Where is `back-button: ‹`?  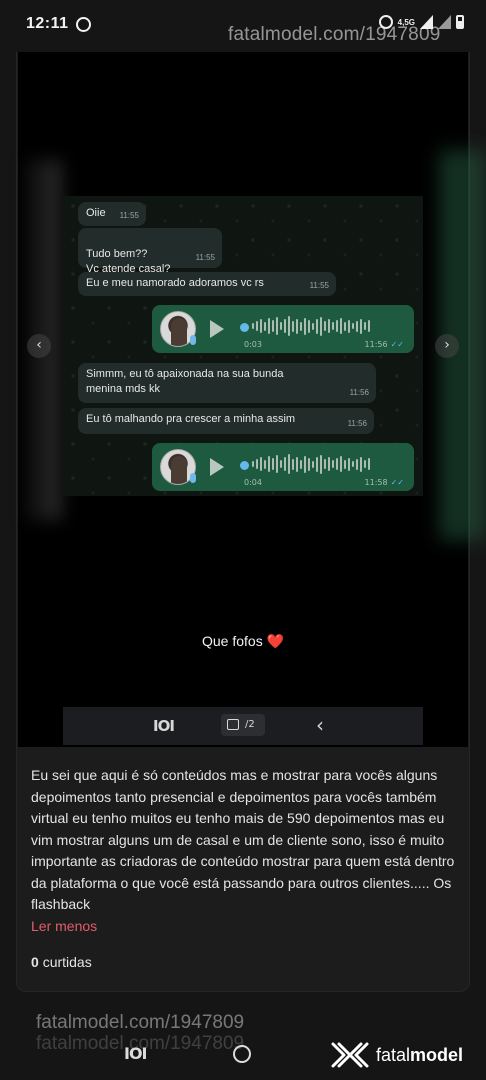
back-button: ‹ is located at coordinates (320, 725).